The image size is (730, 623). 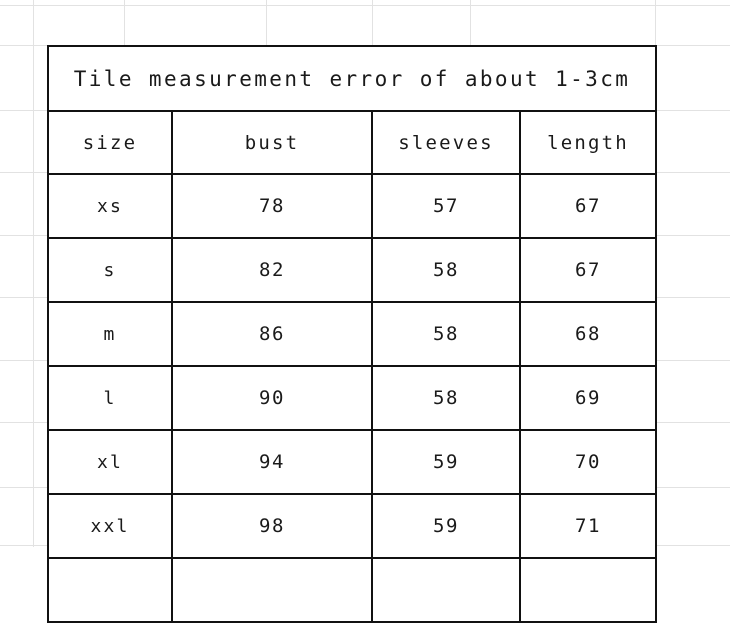 I want to click on table-row: xxl 98 59 71, so click(x=352, y=526).